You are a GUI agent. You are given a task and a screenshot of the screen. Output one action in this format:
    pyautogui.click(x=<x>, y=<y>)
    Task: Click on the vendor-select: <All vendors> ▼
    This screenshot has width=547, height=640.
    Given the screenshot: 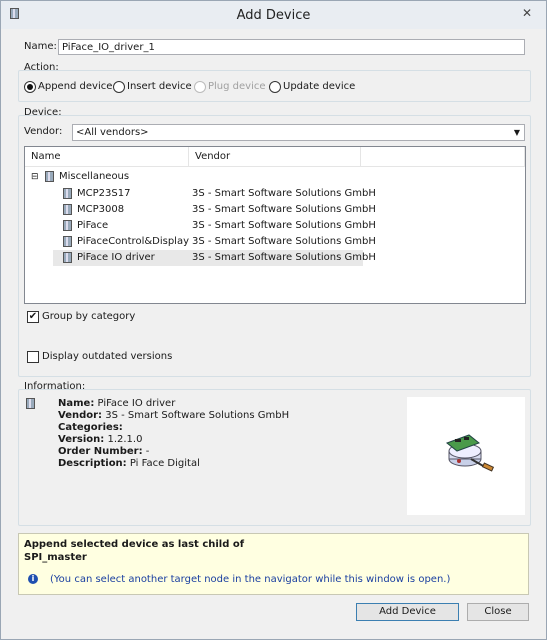 What is the action you would take?
    pyautogui.click(x=298, y=132)
    